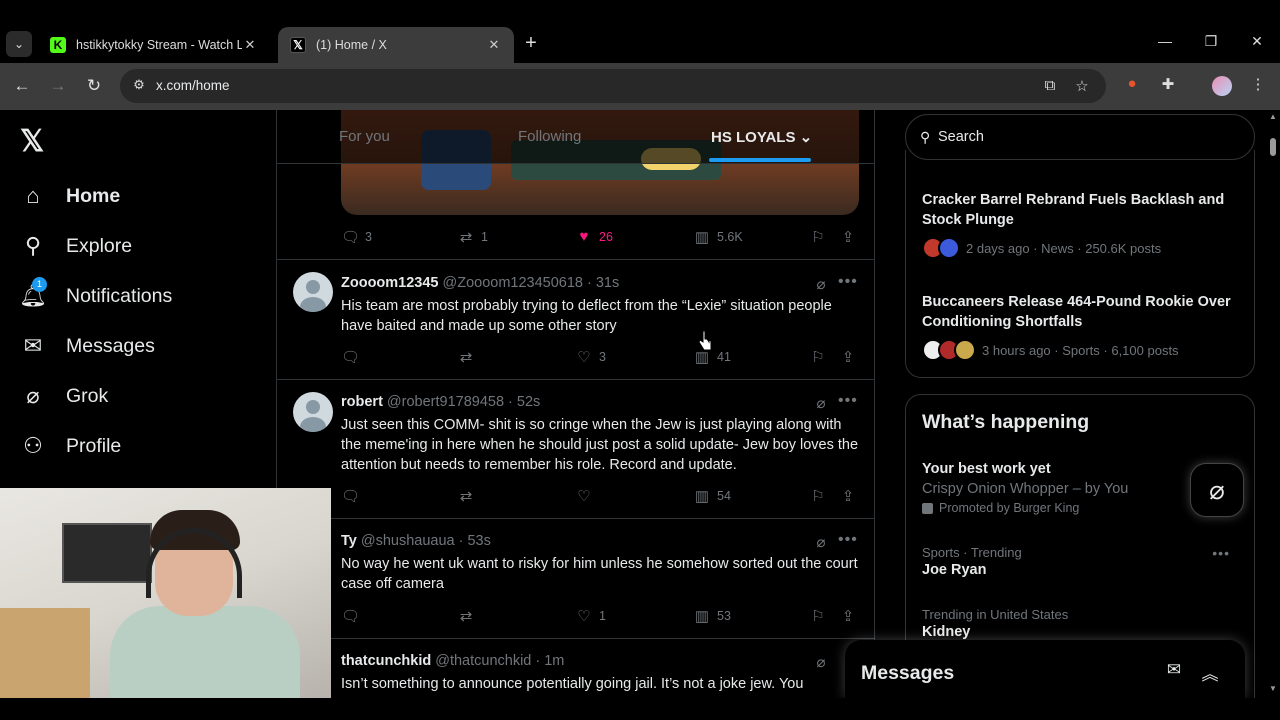 This screenshot has width=1280, height=720. I want to click on browser-tab-x: 𝕏 (1) Home / X ✕, so click(396, 45).